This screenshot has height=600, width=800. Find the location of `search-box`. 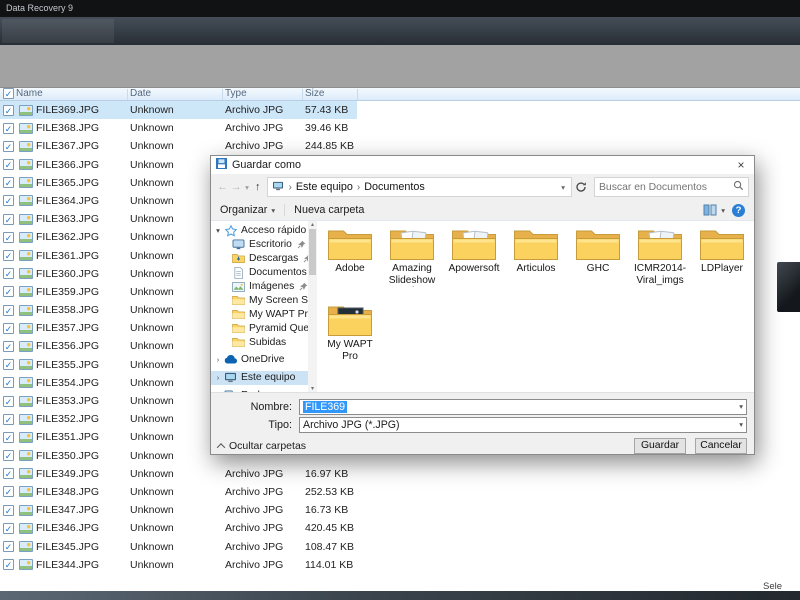

search-box is located at coordinates (671, 187).